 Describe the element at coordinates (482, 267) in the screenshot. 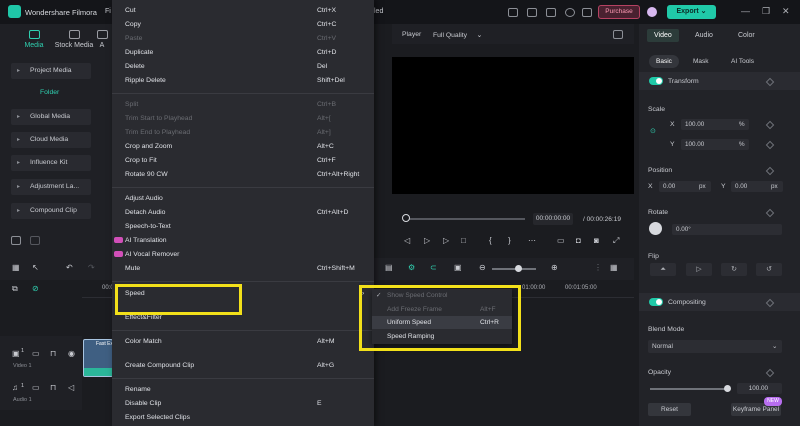

I see `zoom-out-icon: ⊖` at that location.